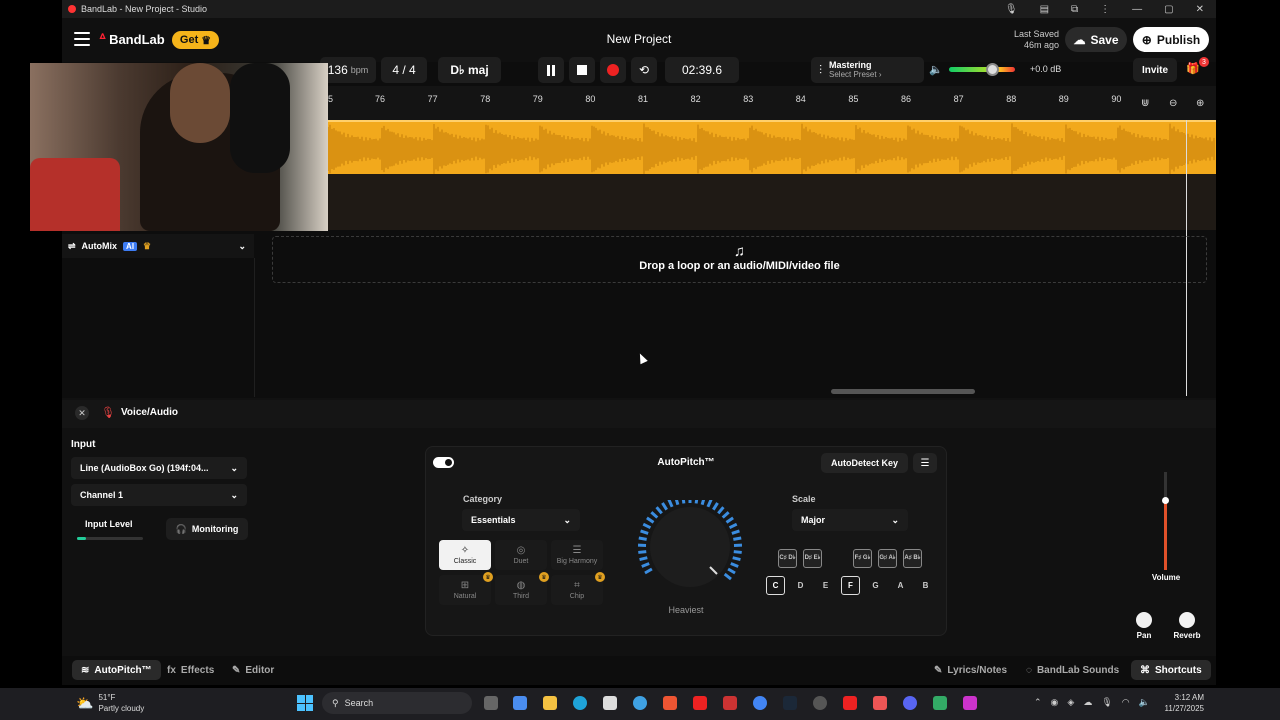  What do you see at coordinates (875, 585) in the screenshot?
I see `note-key: G` at bounding box center [875, 585].